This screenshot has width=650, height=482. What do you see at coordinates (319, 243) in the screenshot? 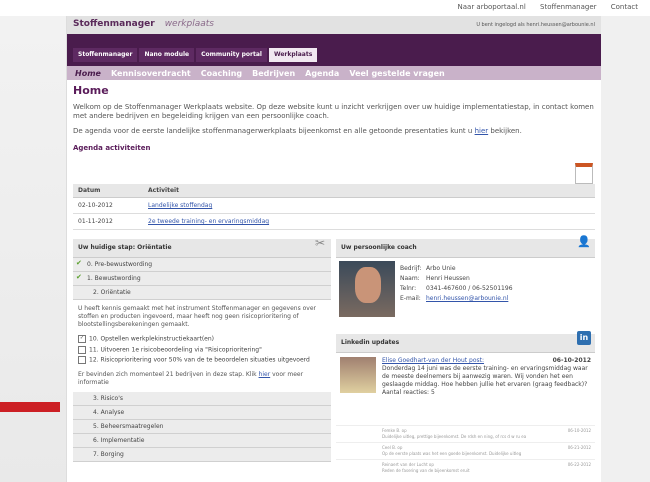
I see `tools-icon: ✂` at bounding box center [319, 243].